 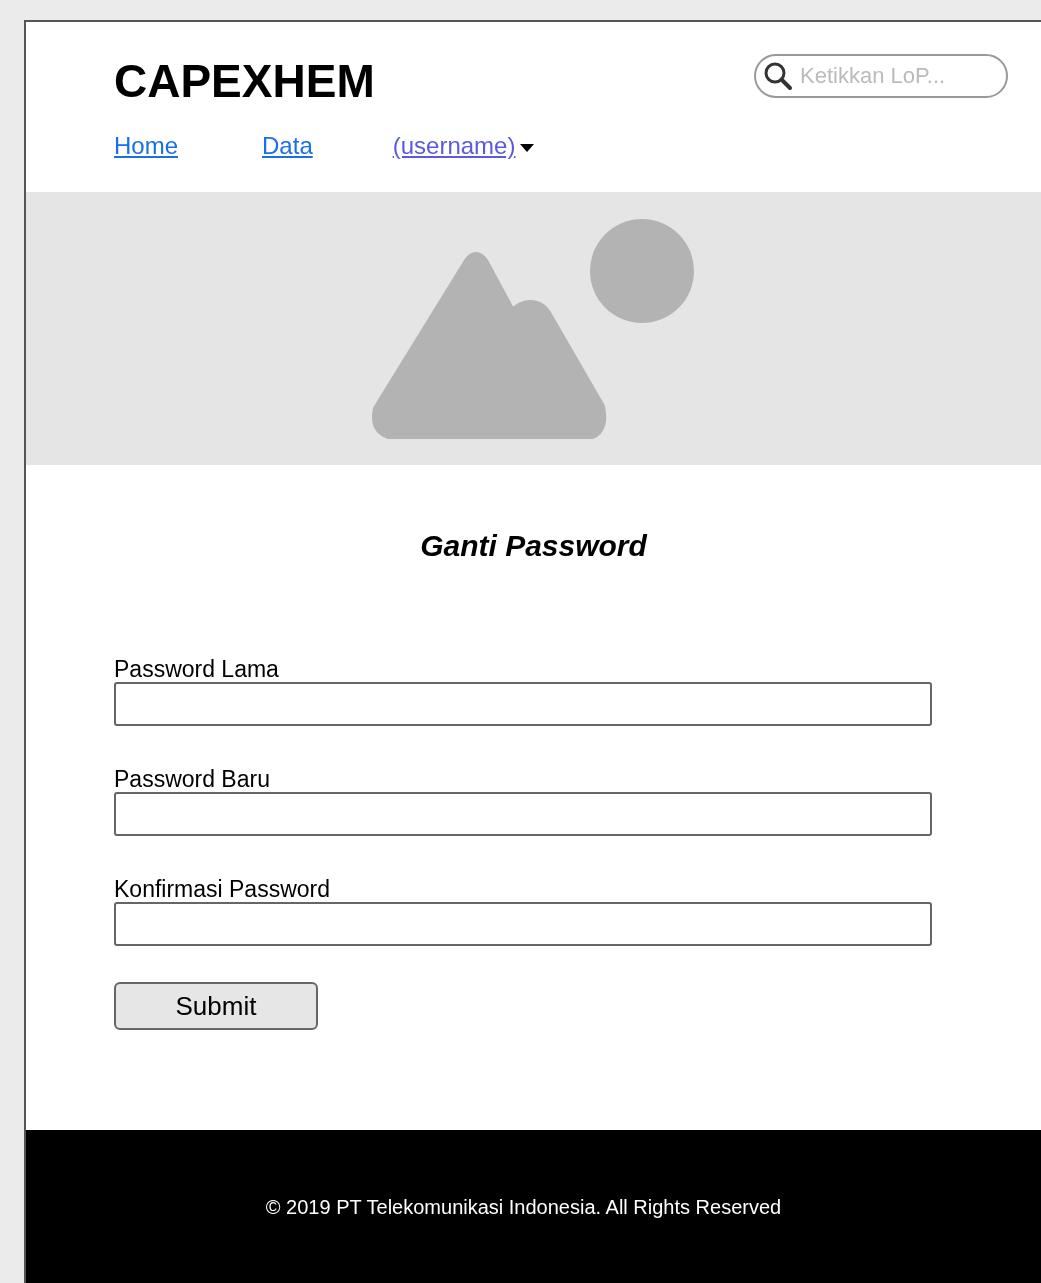 What do you see at coordinates (216, 1006) in the screenshot?
I see `submit-button: Submit` at bounding box center [216, 1006].